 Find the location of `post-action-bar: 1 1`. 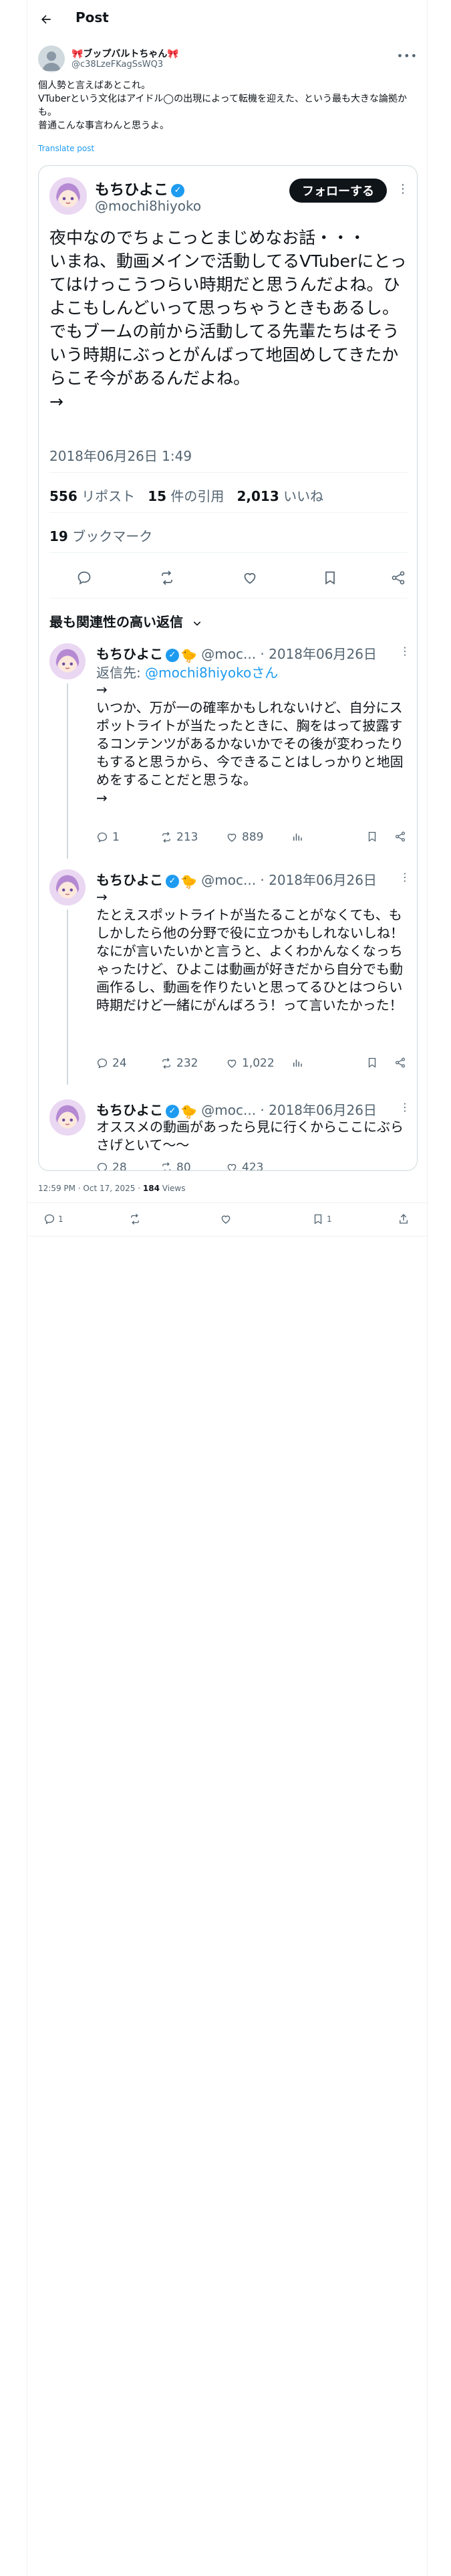

post-action-bar: 1 1 is located at coordinates (227, 1220).